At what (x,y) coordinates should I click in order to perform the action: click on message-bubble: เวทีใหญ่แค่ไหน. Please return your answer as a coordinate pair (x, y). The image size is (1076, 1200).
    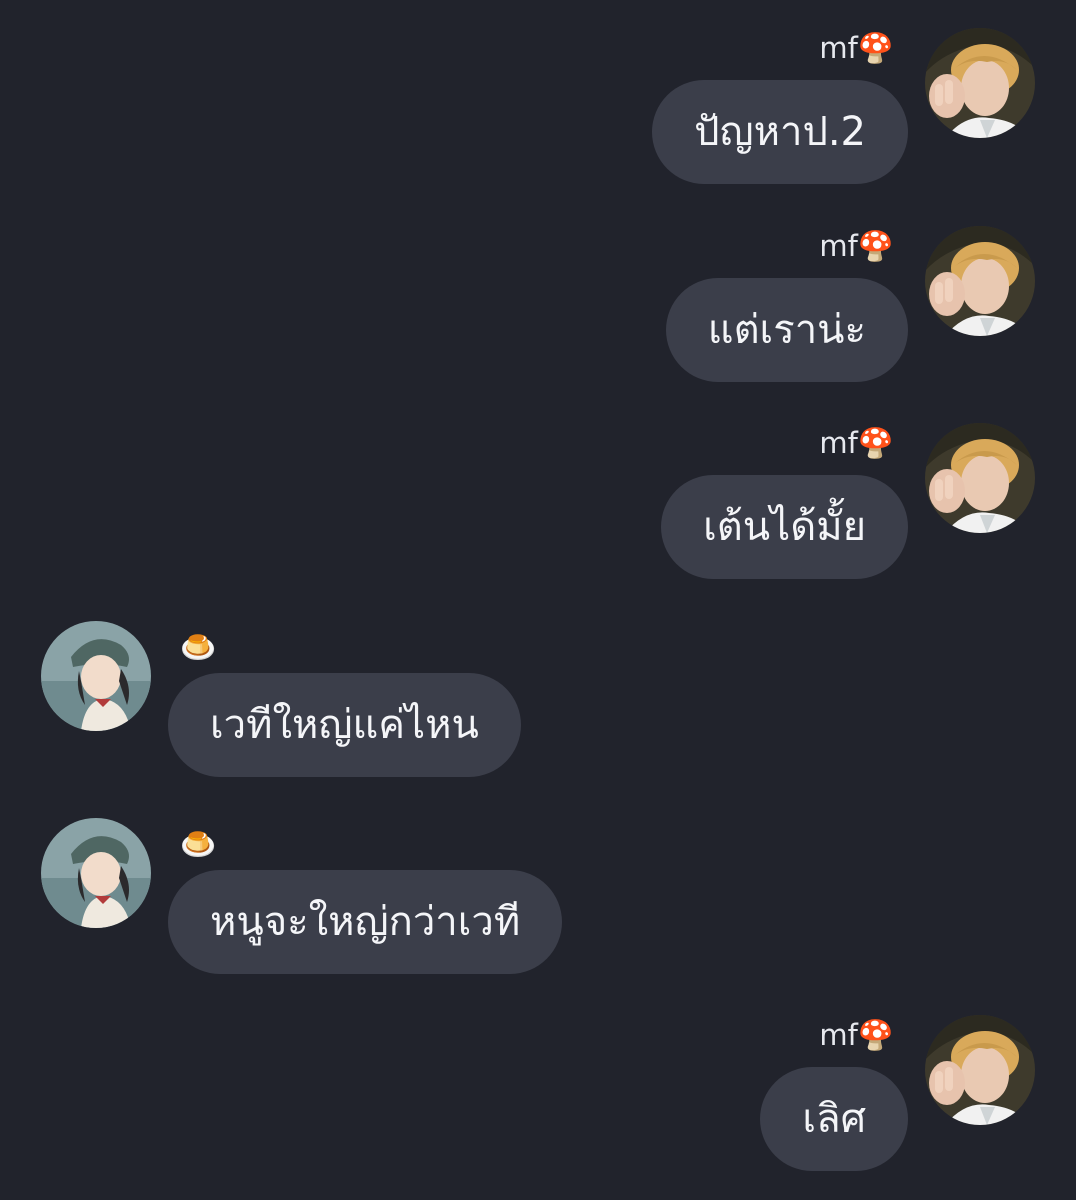
    Looking at the image, I should click on (344, 725).